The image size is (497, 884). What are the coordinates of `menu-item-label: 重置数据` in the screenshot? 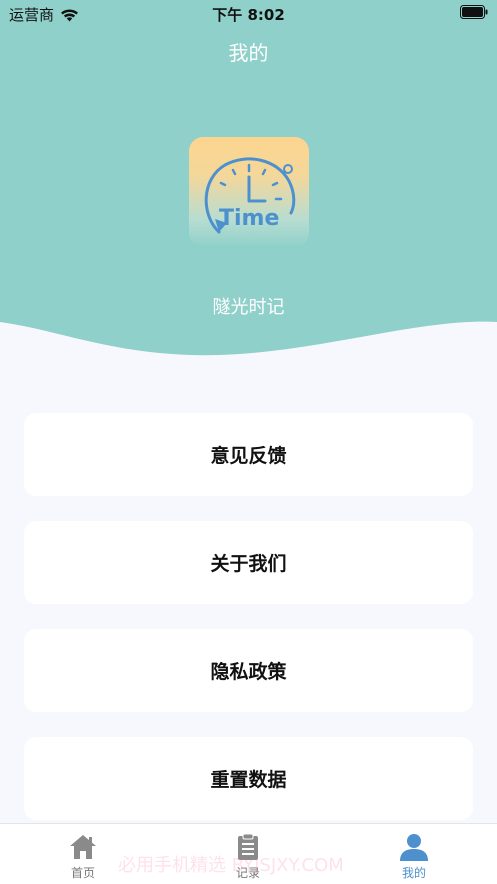 It's located at (248, 780).